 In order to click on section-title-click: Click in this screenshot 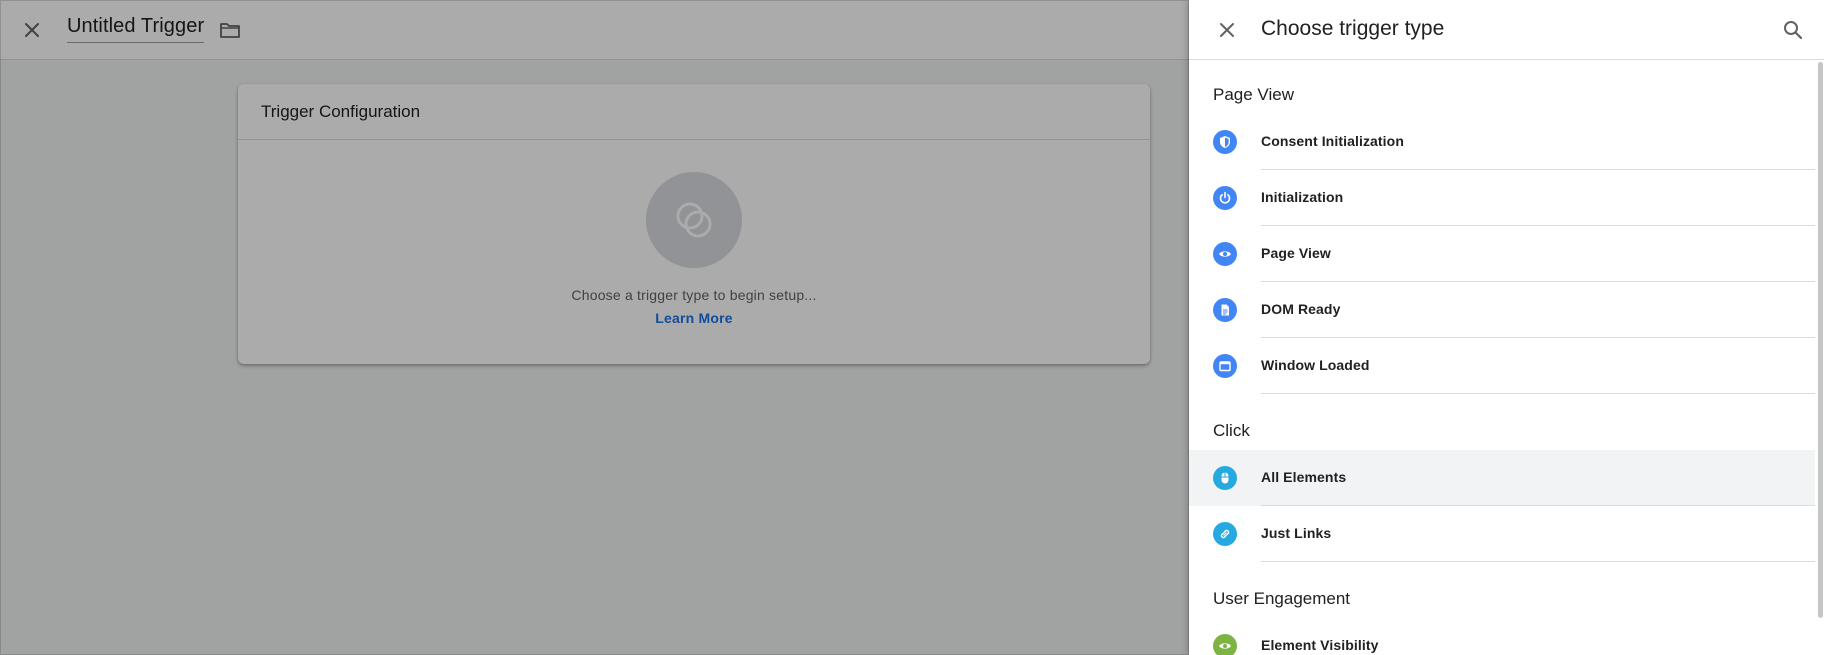, I will do `click(1231, 430)`.